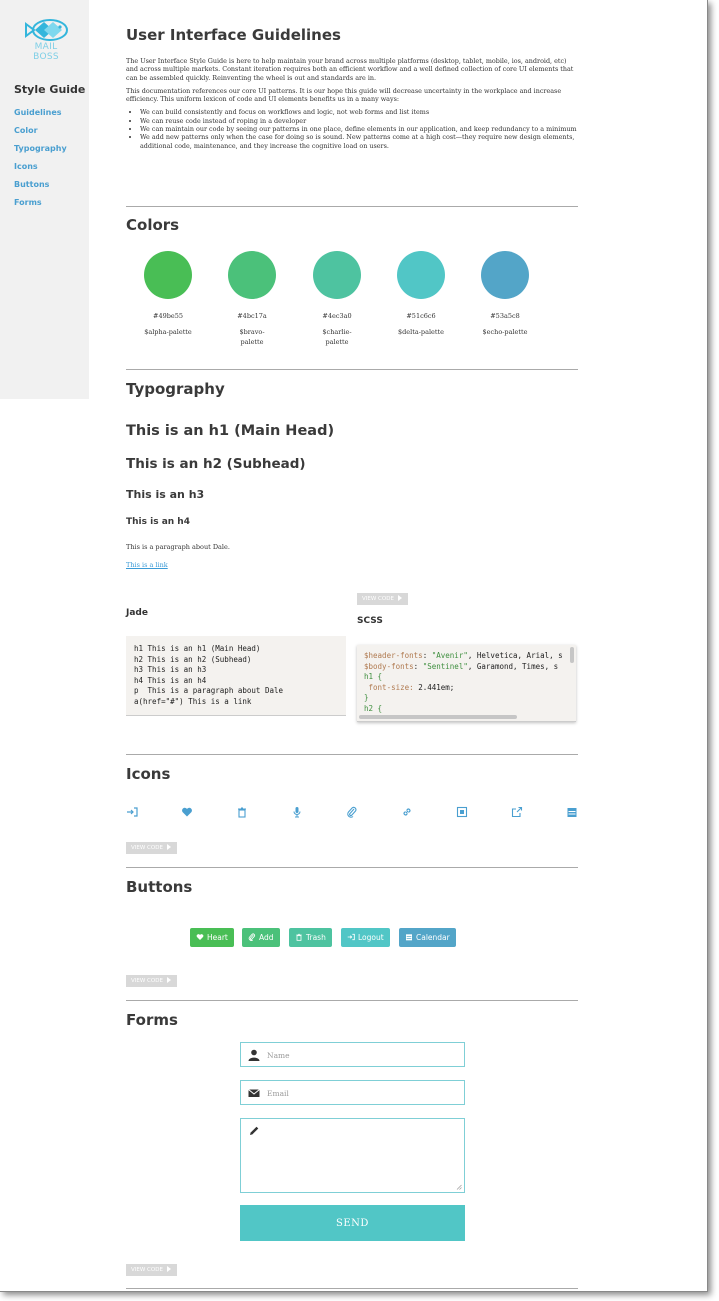  I want to click on image-icon, so click(462, 812).